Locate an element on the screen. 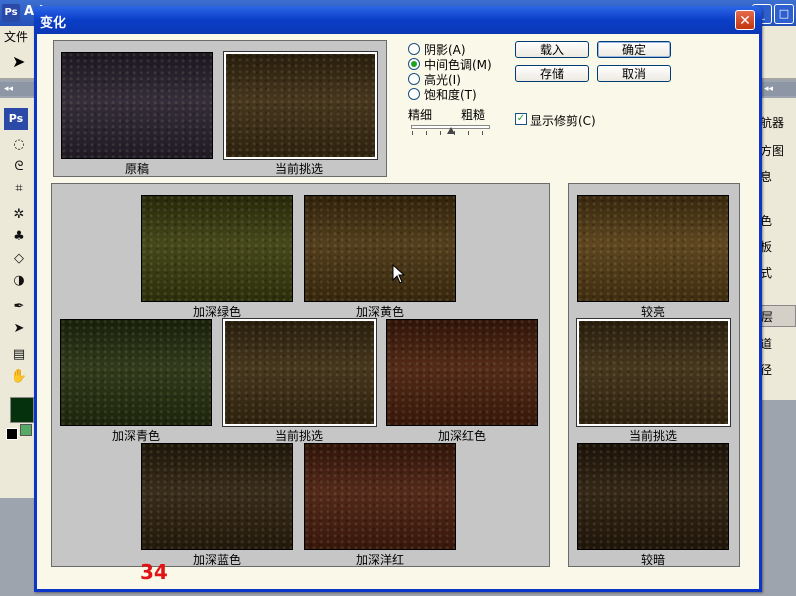 Image resolution: width=796 pixels, height=596 pixels. mouse-pointer-icon is located at coordinates (399, 274).